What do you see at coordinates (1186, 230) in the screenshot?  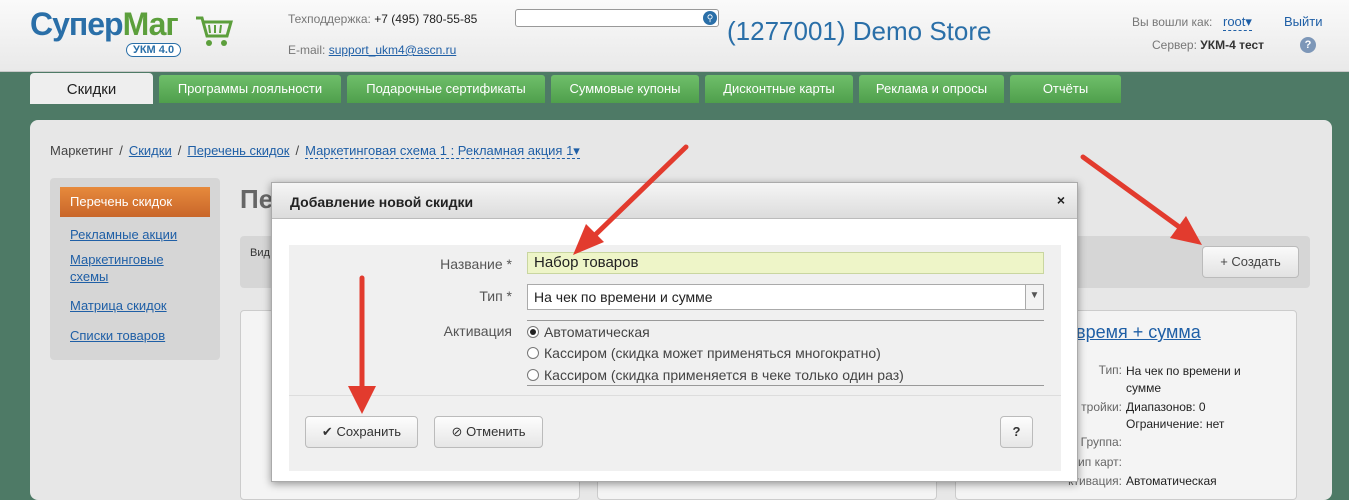 I see `arrow-head-create` at bounding box center [1186, 230].